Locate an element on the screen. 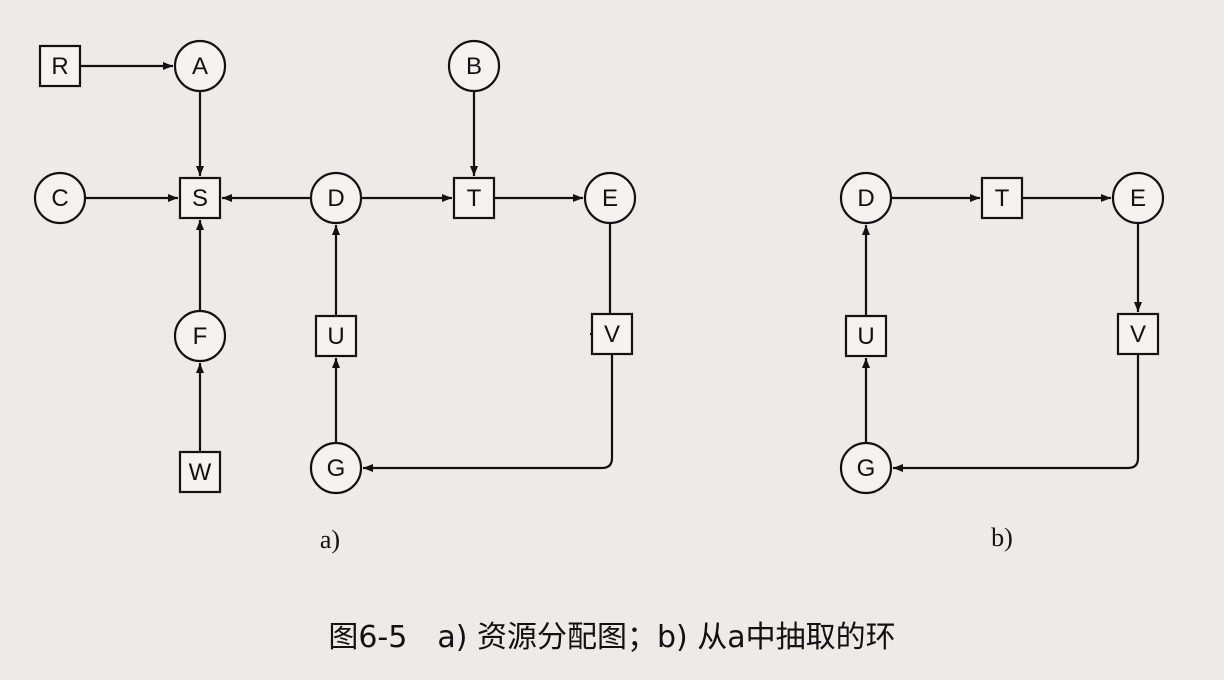 The image size is (1224, 680). panel-label-a: a) is located at coordinates (330, 539).